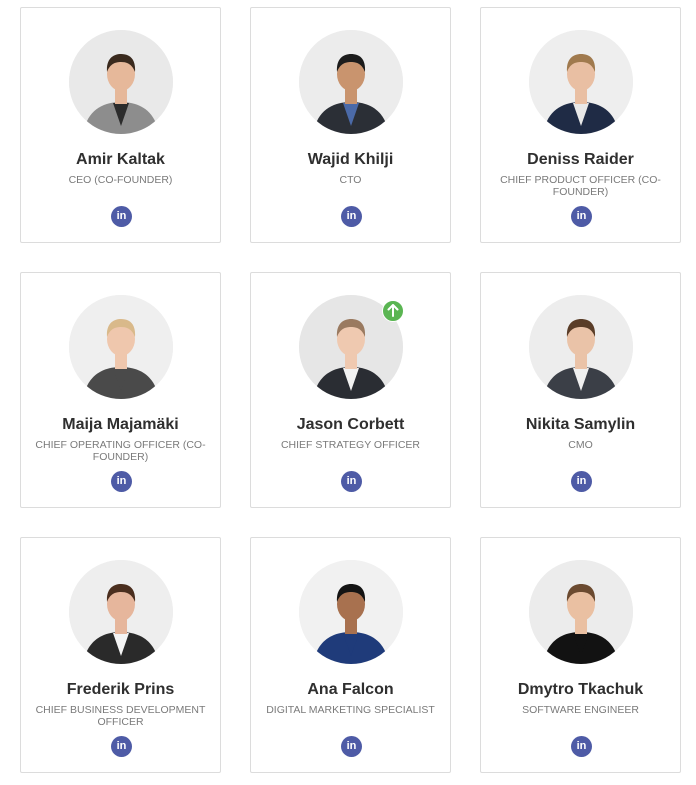  I want to click on member-role: CHIEF STRATEGY OFFICER, so click(350, 445).